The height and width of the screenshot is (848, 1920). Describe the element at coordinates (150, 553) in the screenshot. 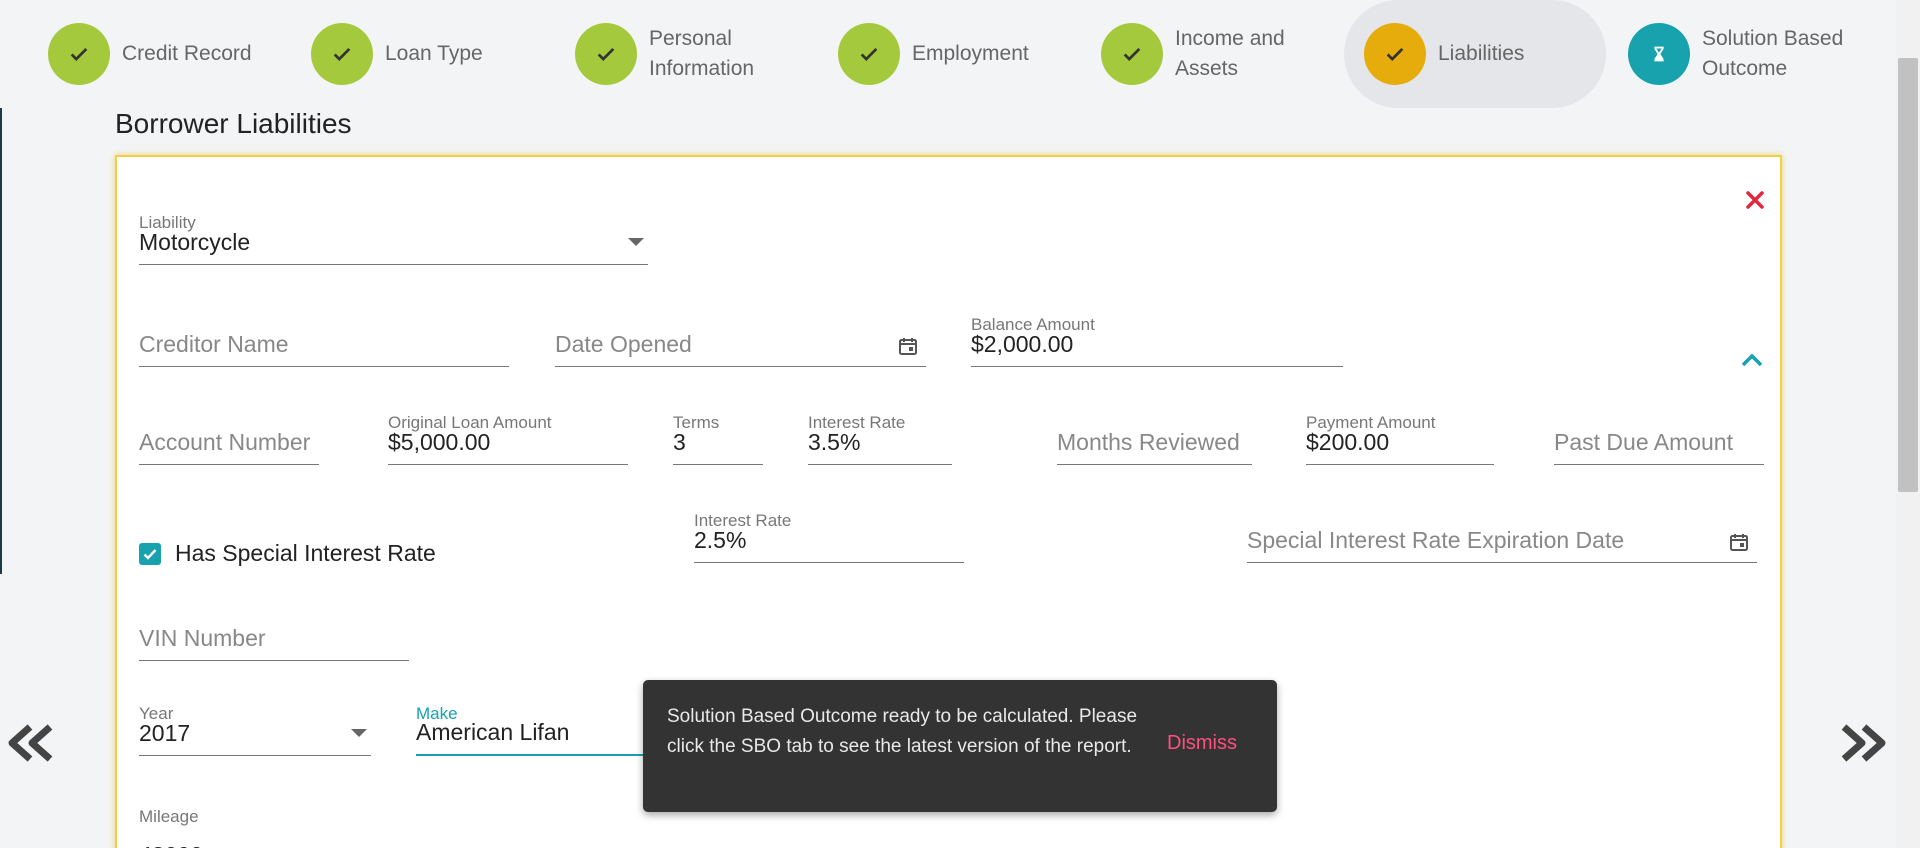

I see `checkbox-checked-icon` at that location.